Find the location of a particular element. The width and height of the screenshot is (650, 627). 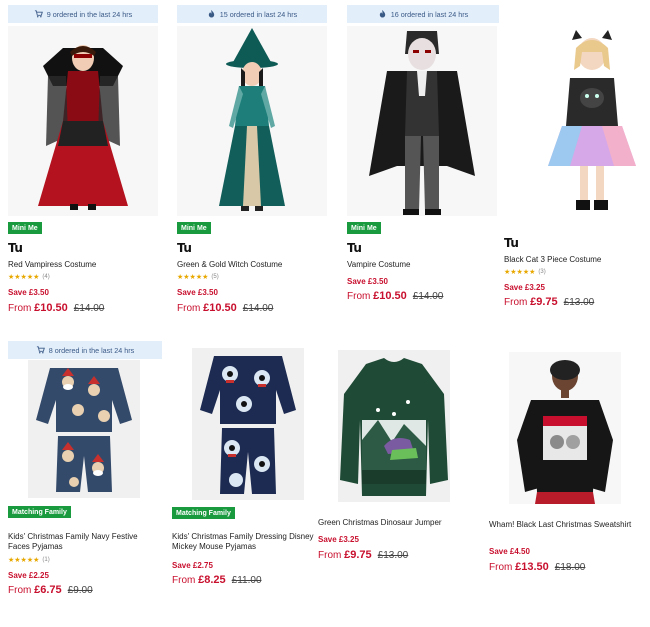

was-price: £9.00 is located at coordinates (80, 590).